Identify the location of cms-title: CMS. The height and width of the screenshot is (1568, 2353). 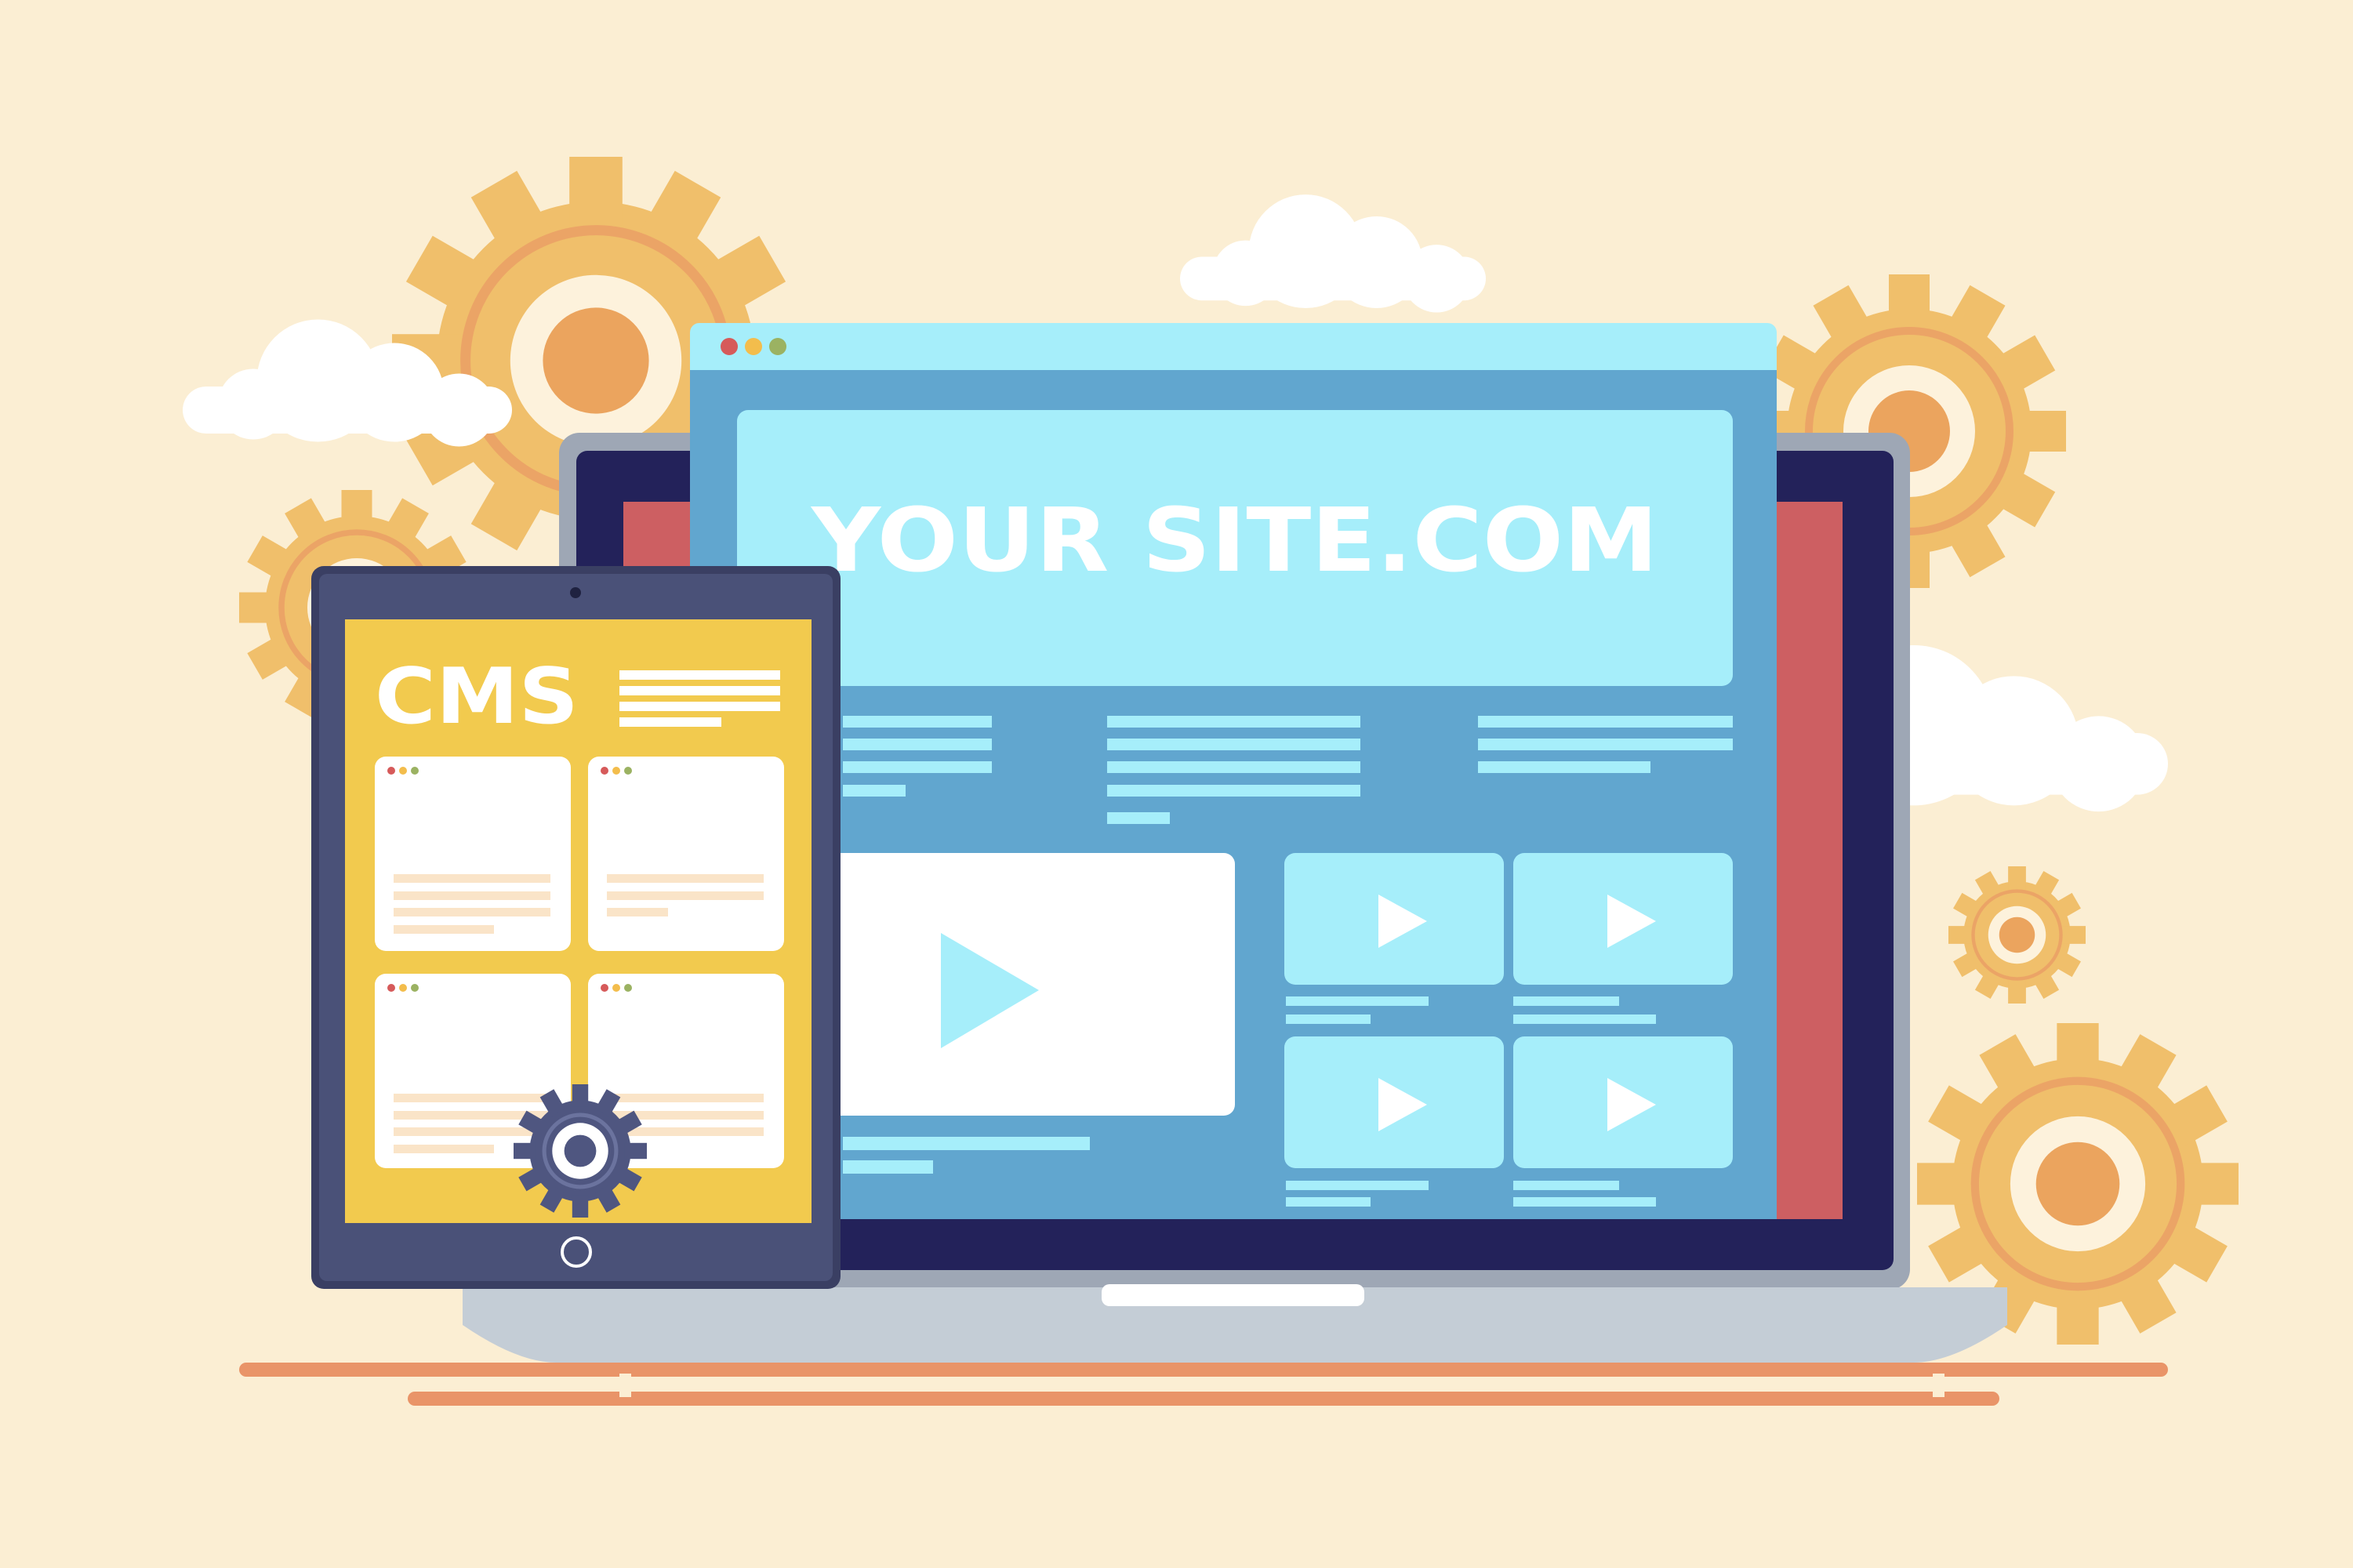
(477, 697).